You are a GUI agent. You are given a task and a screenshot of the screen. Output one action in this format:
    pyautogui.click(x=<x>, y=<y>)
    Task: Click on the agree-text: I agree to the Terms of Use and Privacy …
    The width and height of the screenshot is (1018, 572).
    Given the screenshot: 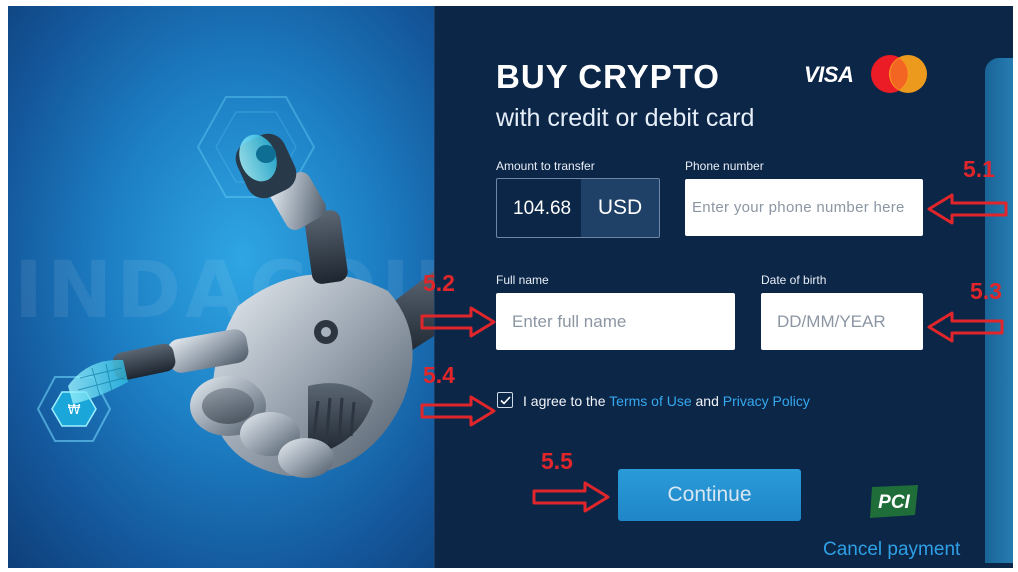 What is the action you would take?
    pyautogui.click(x=666, y=401)
    